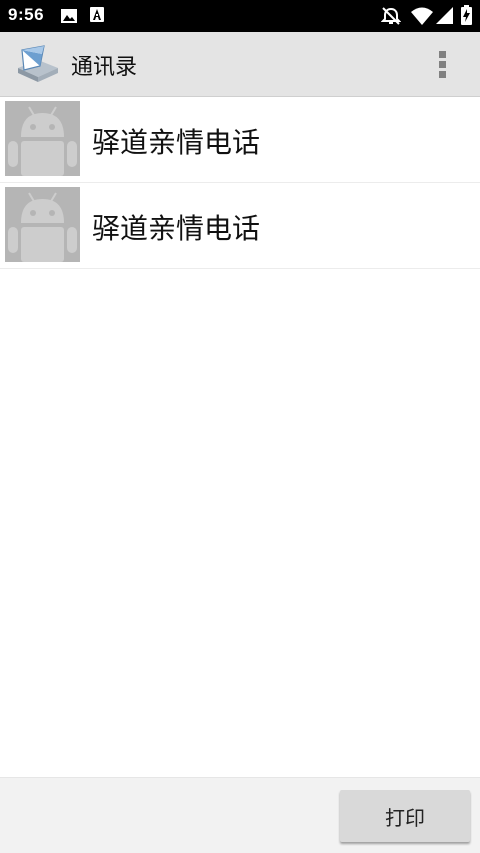 This screenshot has height=853, width=480. Describe the element at coordinates (240, 16) in the screenshot. I see `status-bar: 9:56` at that location.